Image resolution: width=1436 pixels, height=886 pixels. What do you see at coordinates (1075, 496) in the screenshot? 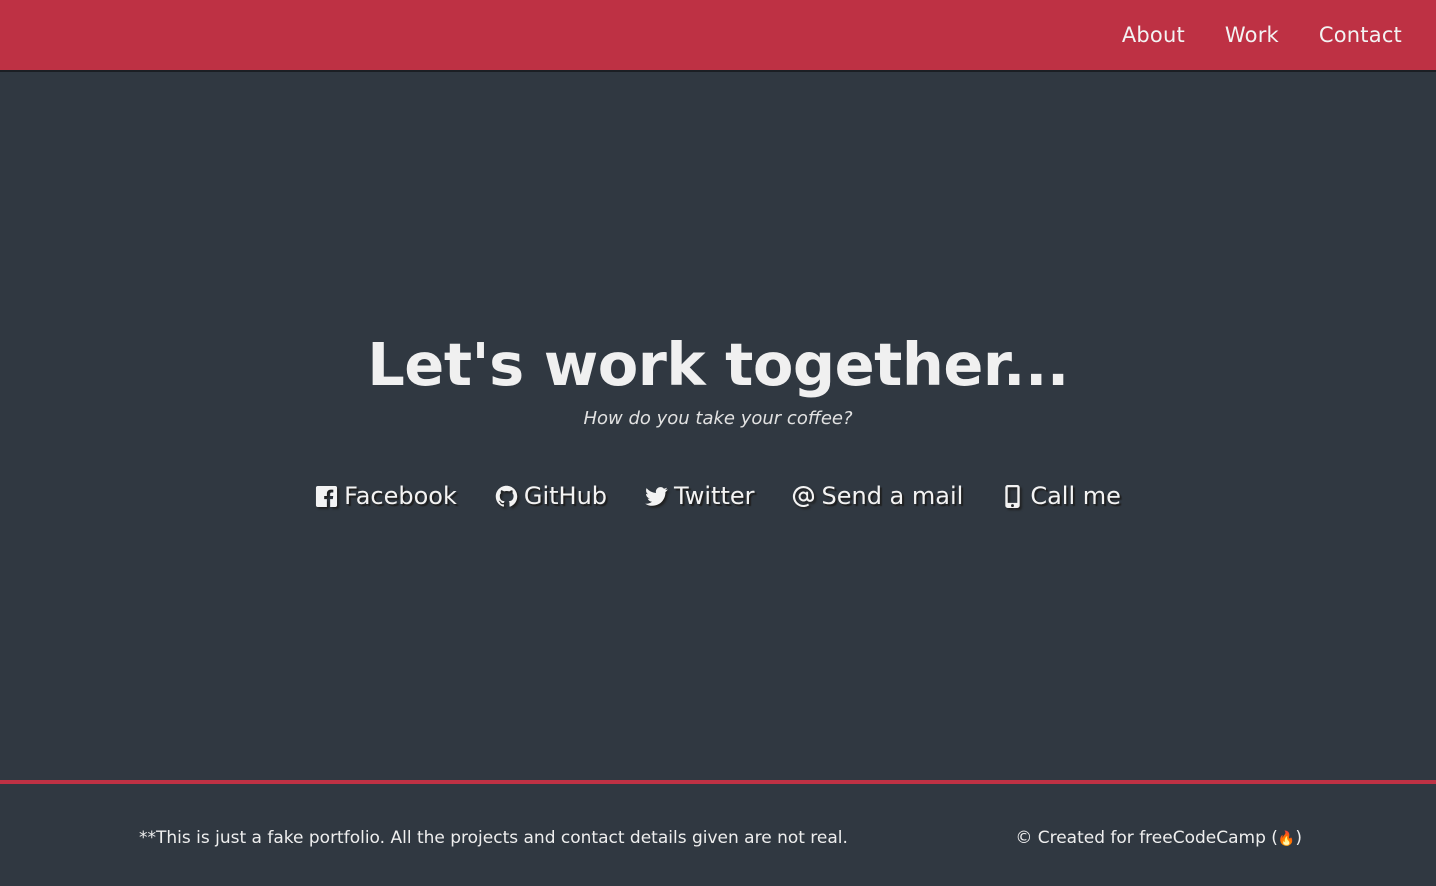
I see `phone-label: Call me` at bounding box center [1075, 496].